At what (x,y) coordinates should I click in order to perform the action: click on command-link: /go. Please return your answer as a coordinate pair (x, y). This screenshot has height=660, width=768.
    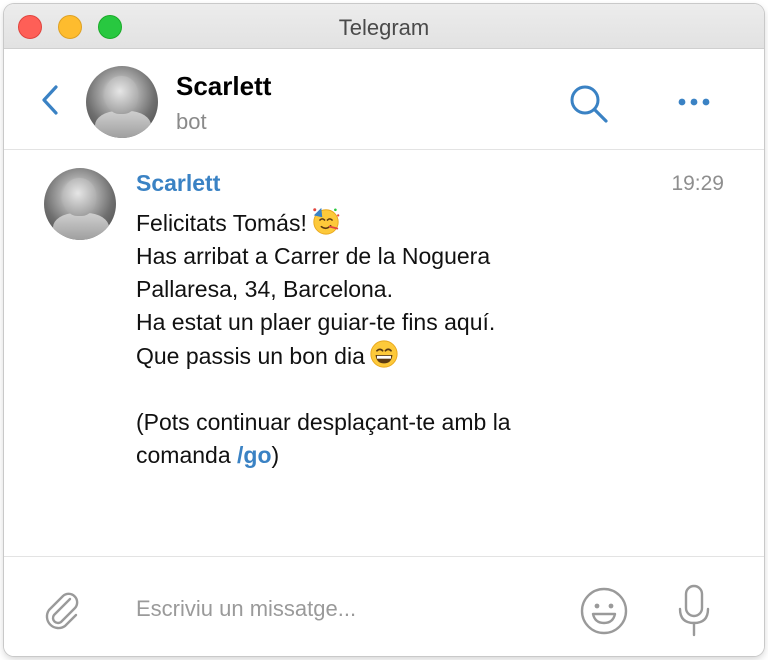
    Looking at the image, I should click on (254, 455).